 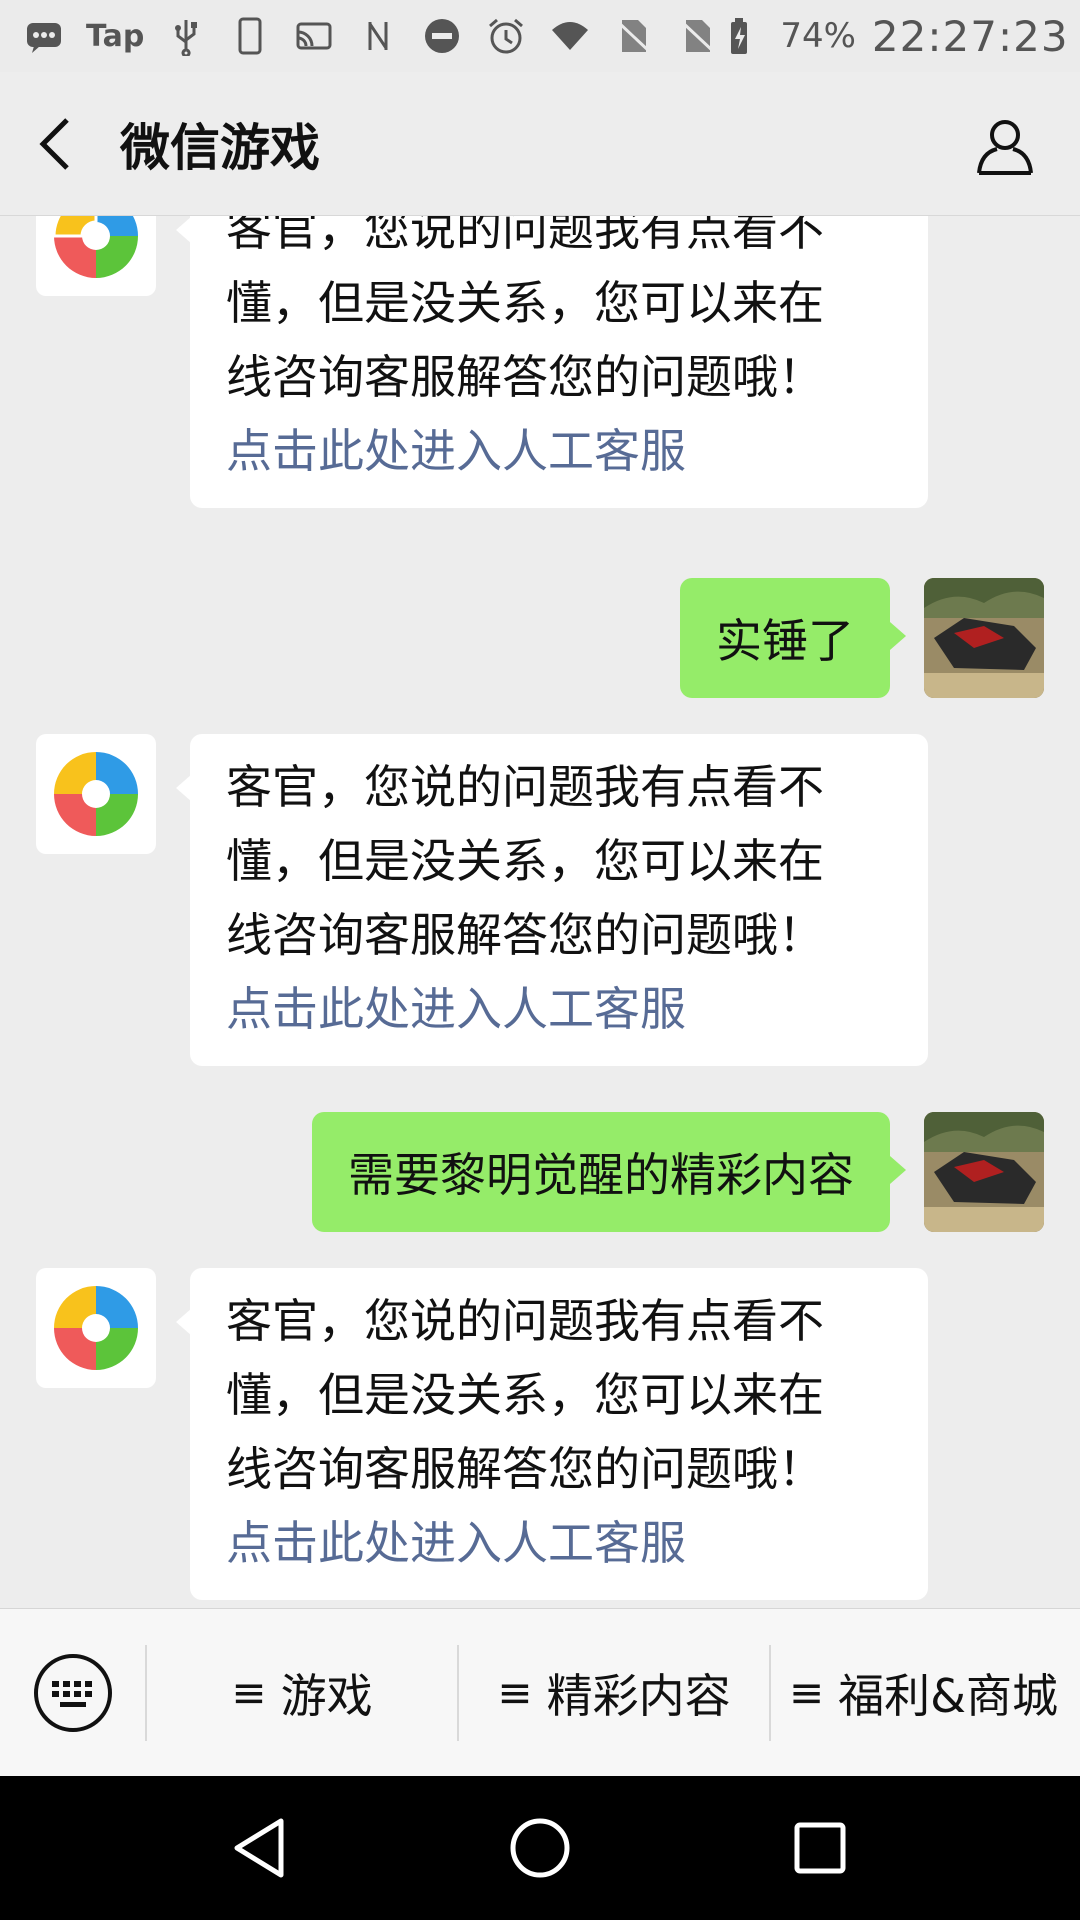 What do you see at coordinates (785, 641) in the screenshot?
I see `message-text: 实锤了` at bounding box center [785, 641].